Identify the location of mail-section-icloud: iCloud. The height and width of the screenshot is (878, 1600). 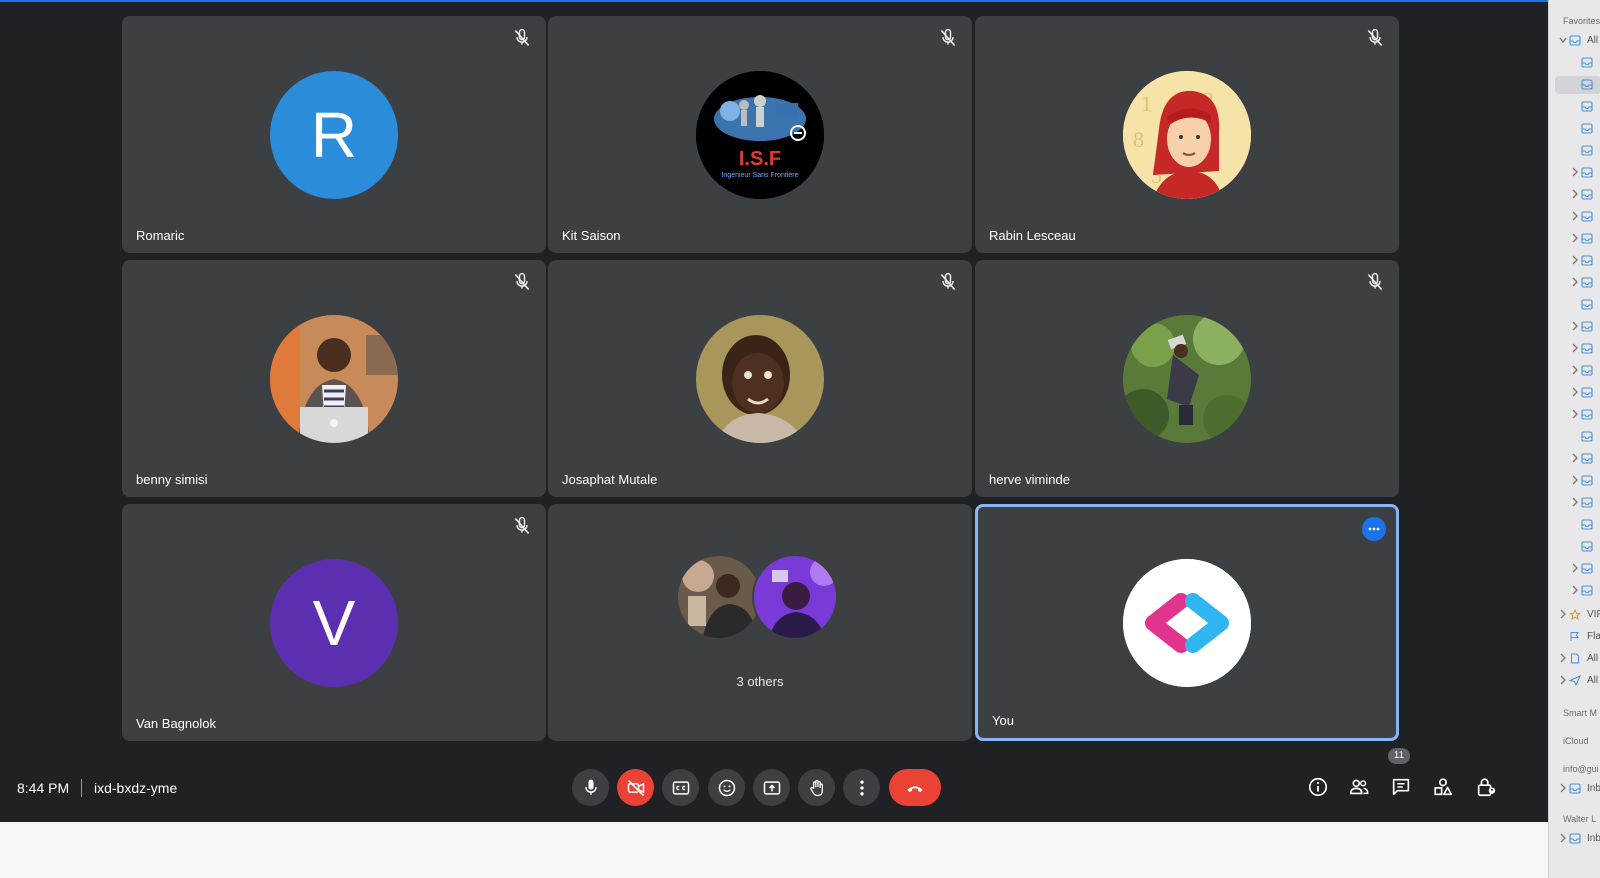
(1576, 741).